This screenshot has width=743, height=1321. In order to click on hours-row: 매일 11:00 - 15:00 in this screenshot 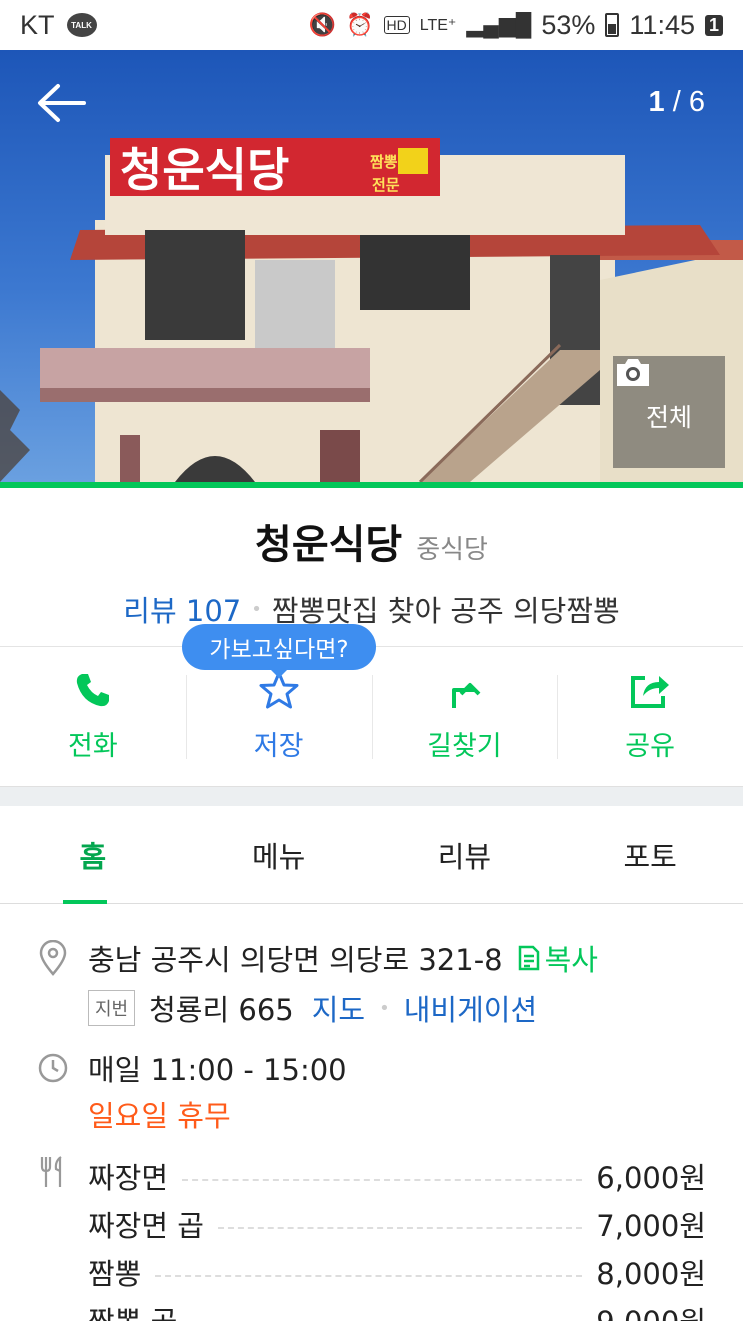, I will do `click(191, 1068)`.